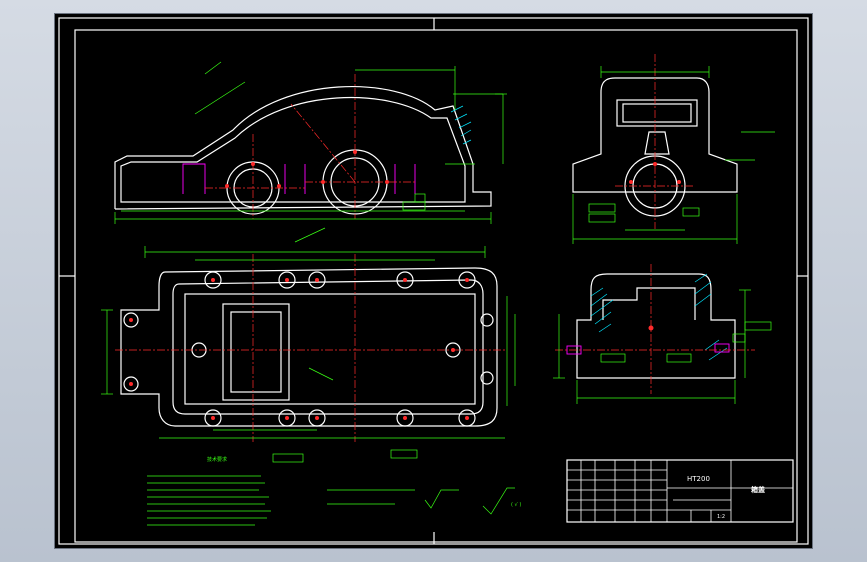 Image resolution: width=867 pixels, height=562 pixels. Describe the element at coordinates (299, 178) in the screenshot. I see `front-view-ribs` at that location.